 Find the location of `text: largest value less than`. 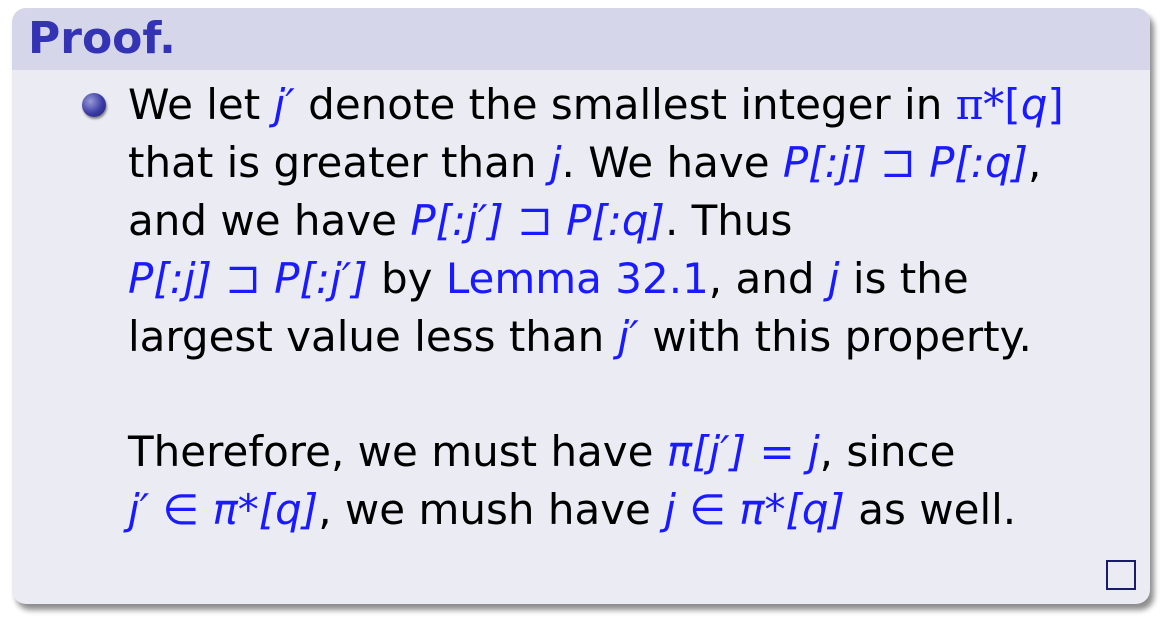

text: largest value less than is located at coordinates (373, 336).